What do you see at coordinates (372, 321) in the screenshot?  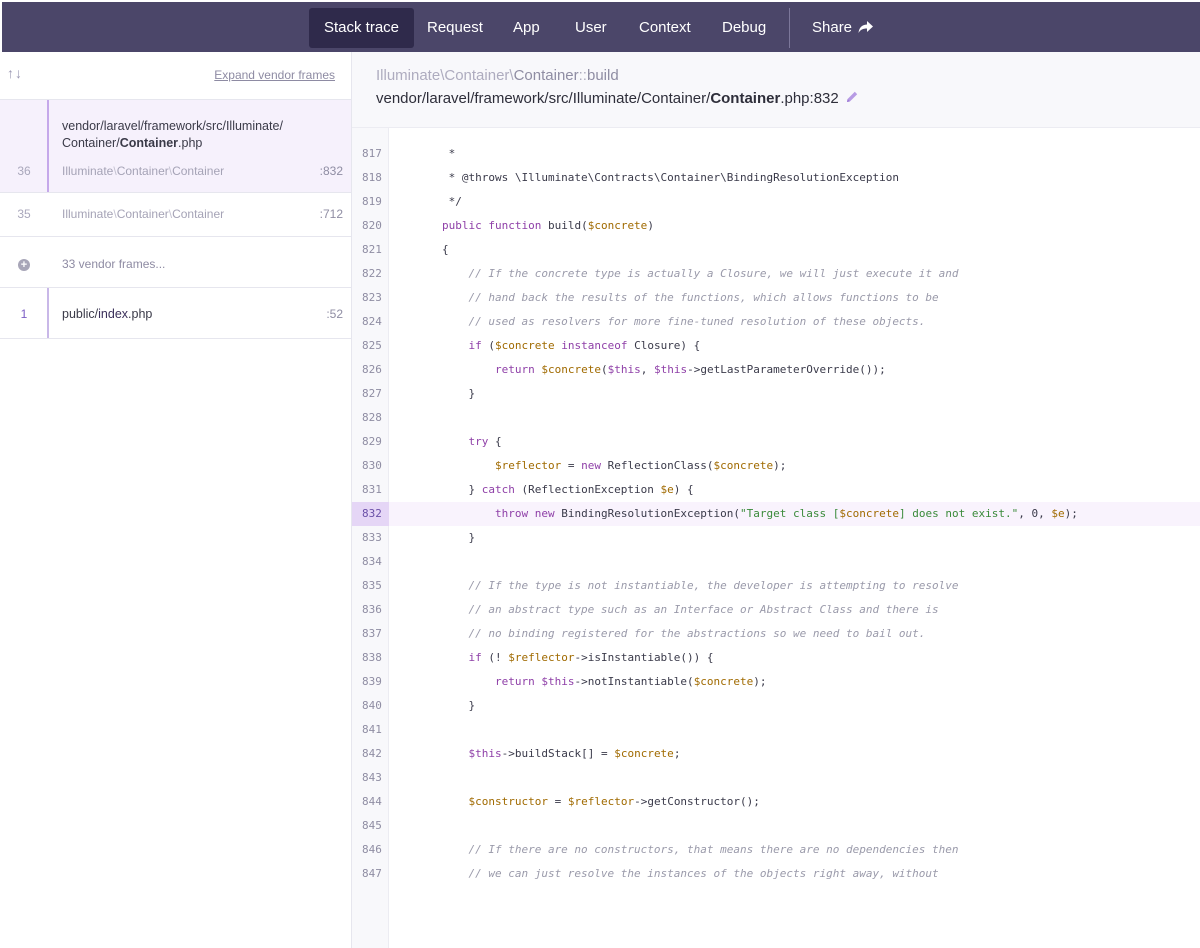 I see `line-number: 824` at bounding box center [372, 321].